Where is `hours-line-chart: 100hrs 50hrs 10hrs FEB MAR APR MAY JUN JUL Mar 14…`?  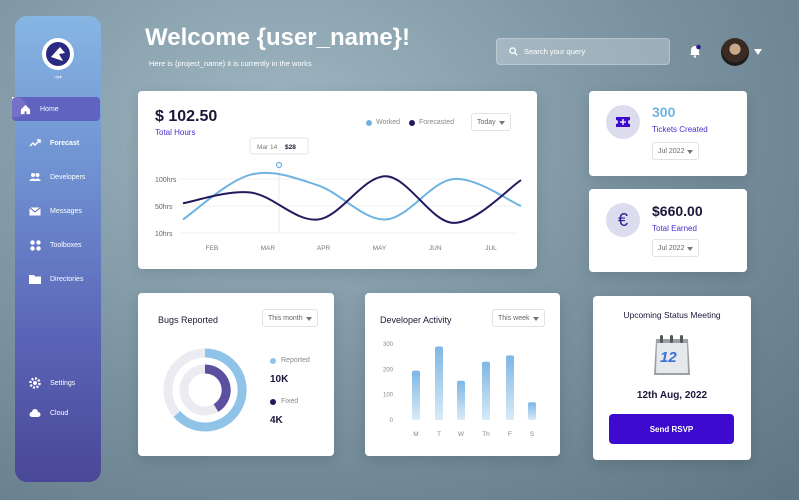 hours-line-chart: 100hrs 50hrs 10hrs FEB MAR APR MAY JUN JUL Mar 14… is located at coordinates (338, 194).